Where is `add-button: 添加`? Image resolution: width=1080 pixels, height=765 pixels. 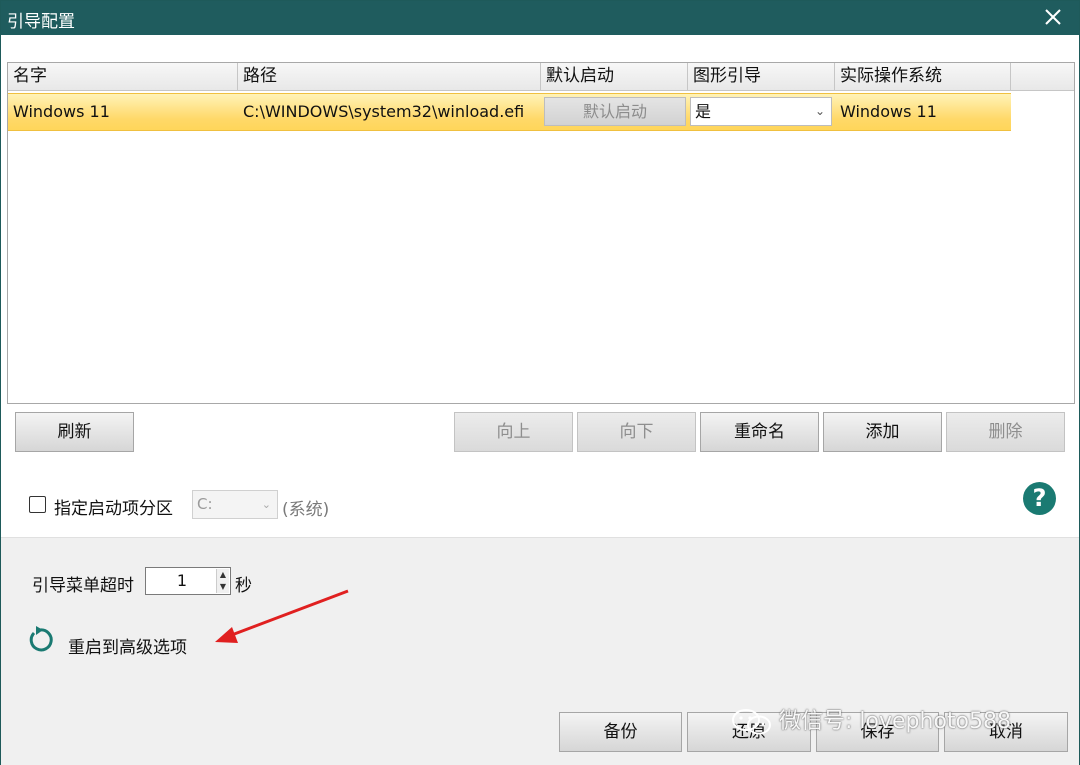
add-button: 添加 is located at coordinates (882, 432).